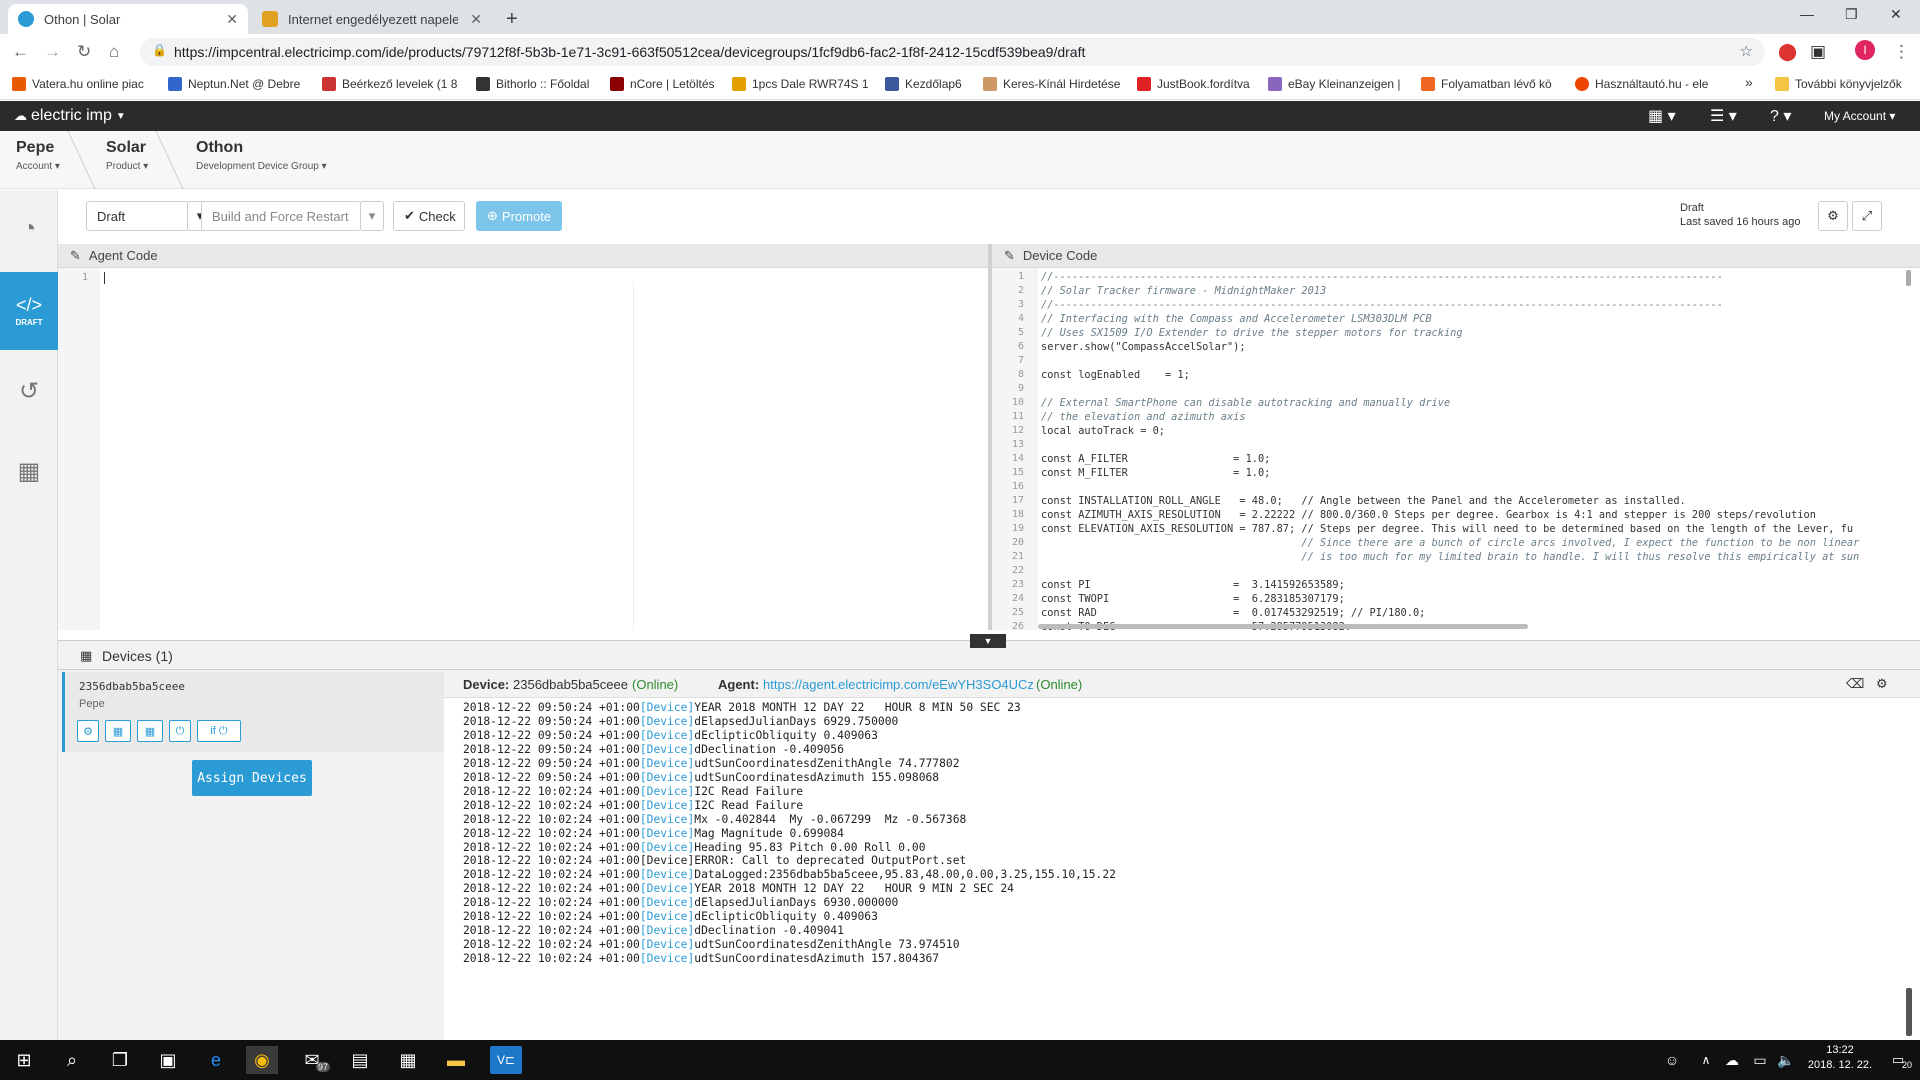 The width and height of the screenshot is (1920, 1080). What do you see at coordinates (234, 84) in the screenshot?
I see `bookmark-item: Neptun.Net @ Debre` at bounding box center [234, 84].